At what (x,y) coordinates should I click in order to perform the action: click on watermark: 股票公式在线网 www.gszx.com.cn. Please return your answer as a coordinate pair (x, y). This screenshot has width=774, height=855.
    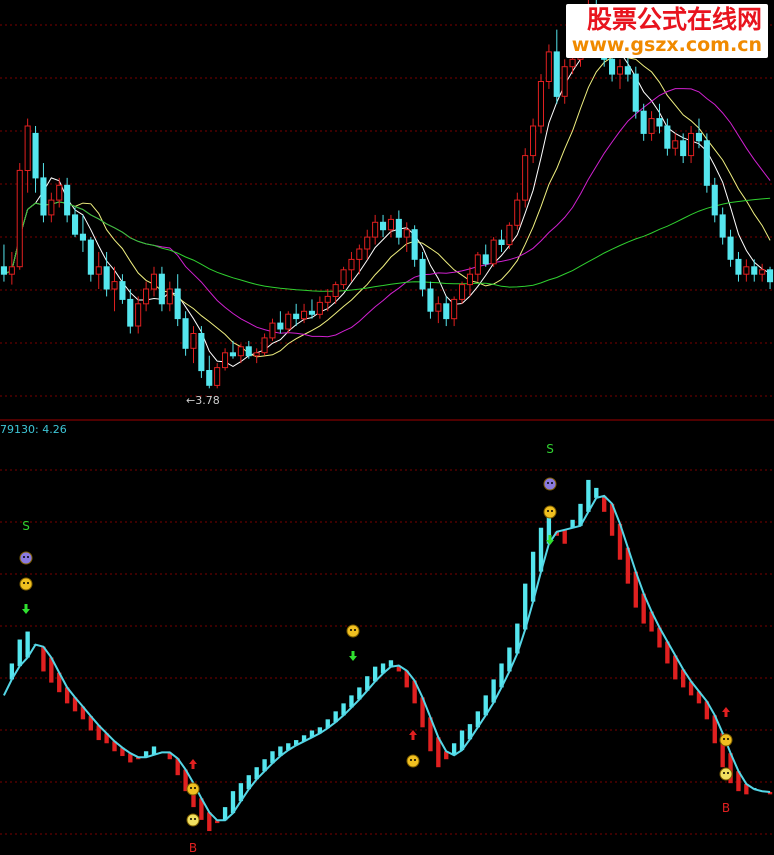
    Looking at the image, I should click on (666, 31).